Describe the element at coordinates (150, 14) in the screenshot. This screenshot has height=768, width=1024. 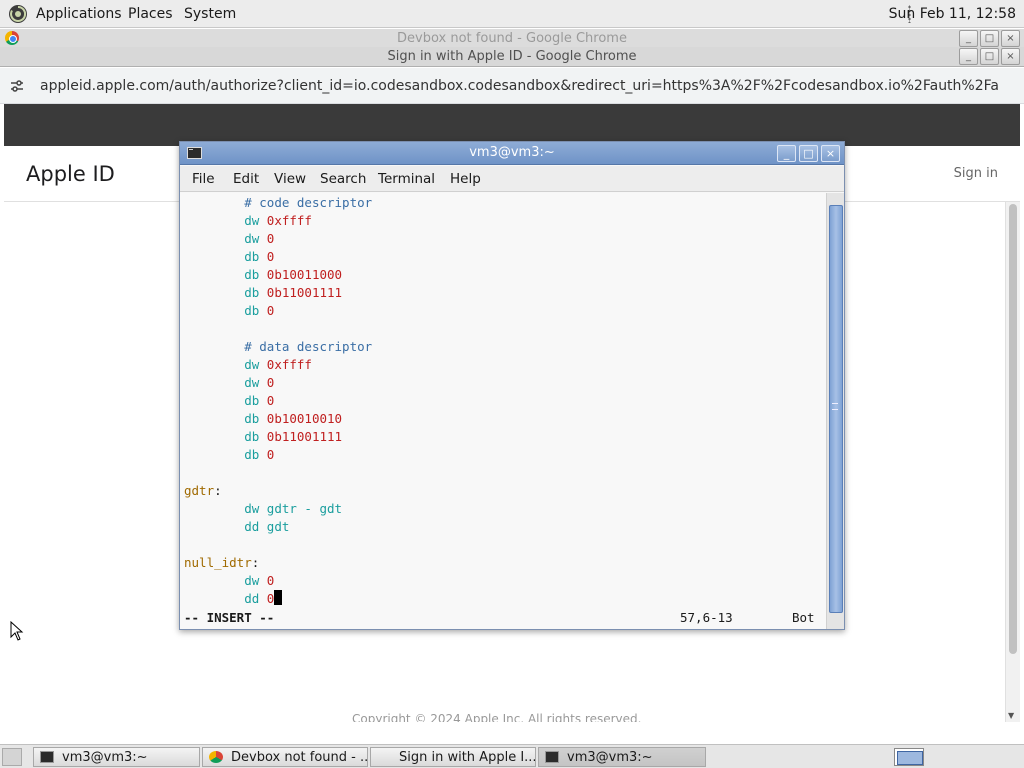
I see `places-menu: Places` at that location.